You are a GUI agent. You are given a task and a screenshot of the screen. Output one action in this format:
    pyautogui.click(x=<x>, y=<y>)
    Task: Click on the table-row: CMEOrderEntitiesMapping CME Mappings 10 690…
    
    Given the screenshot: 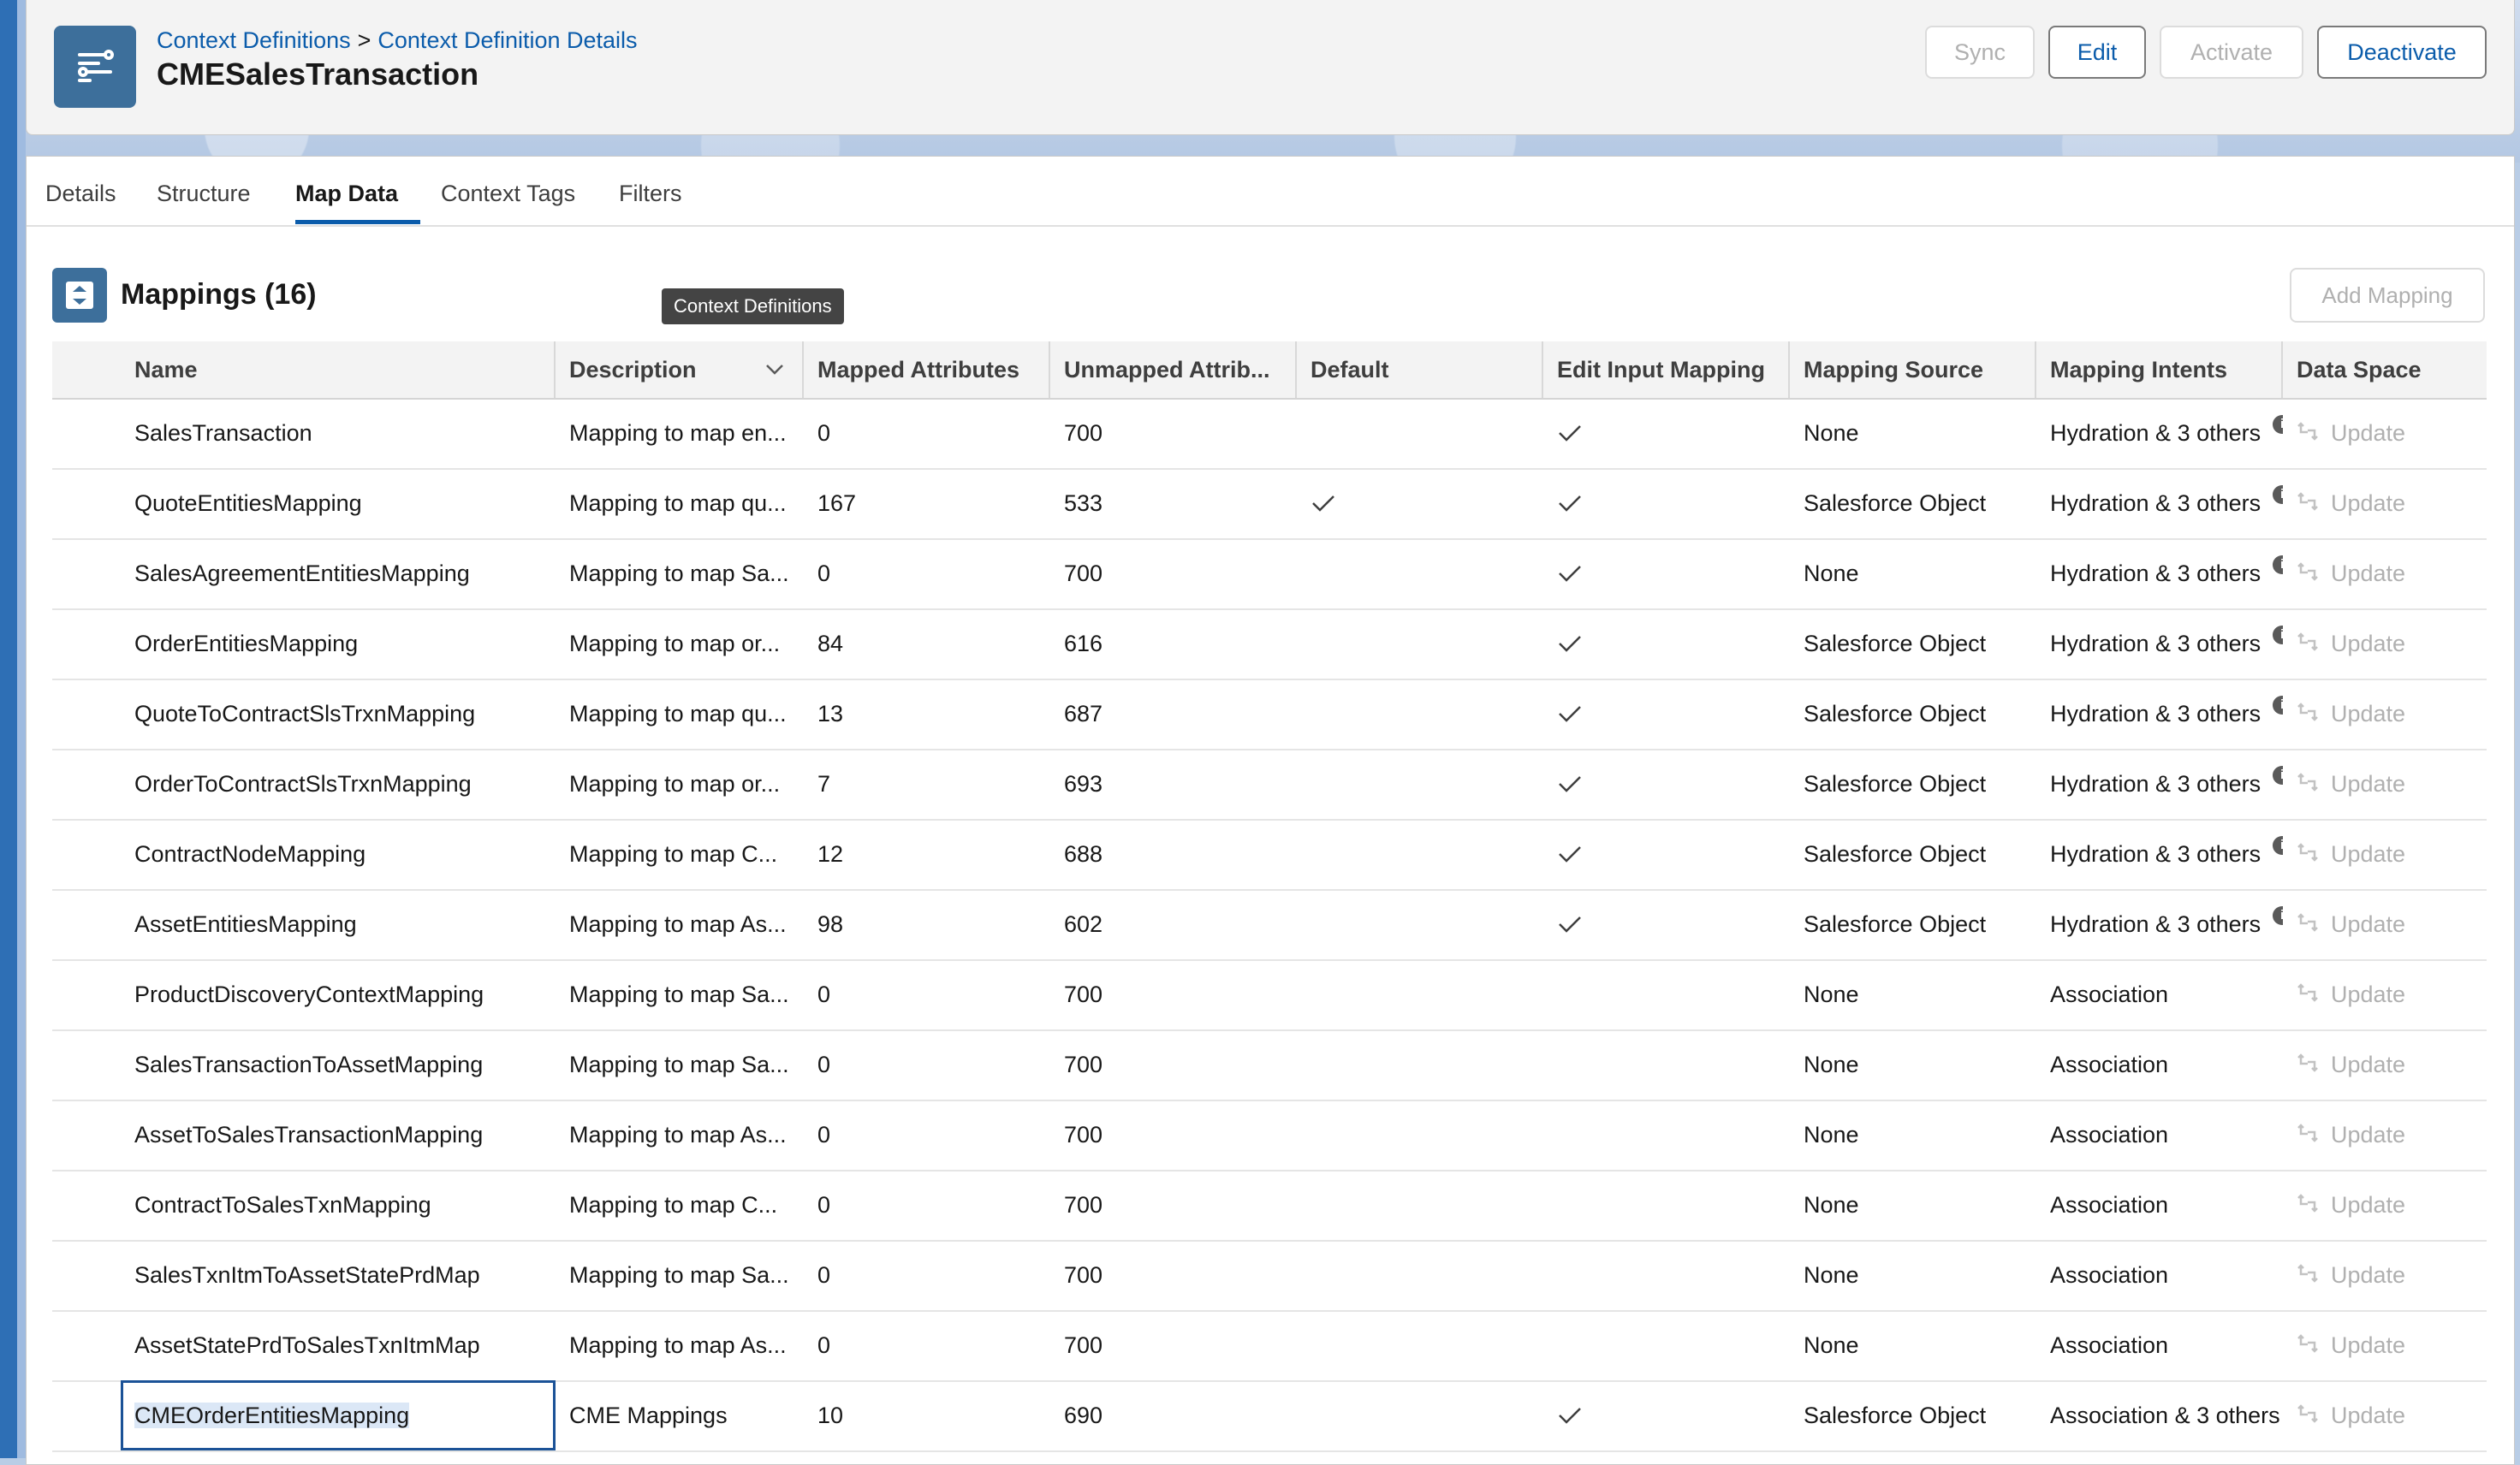 What is the action you would take?
    pyautogui.click(x=1269, y=1416)
    